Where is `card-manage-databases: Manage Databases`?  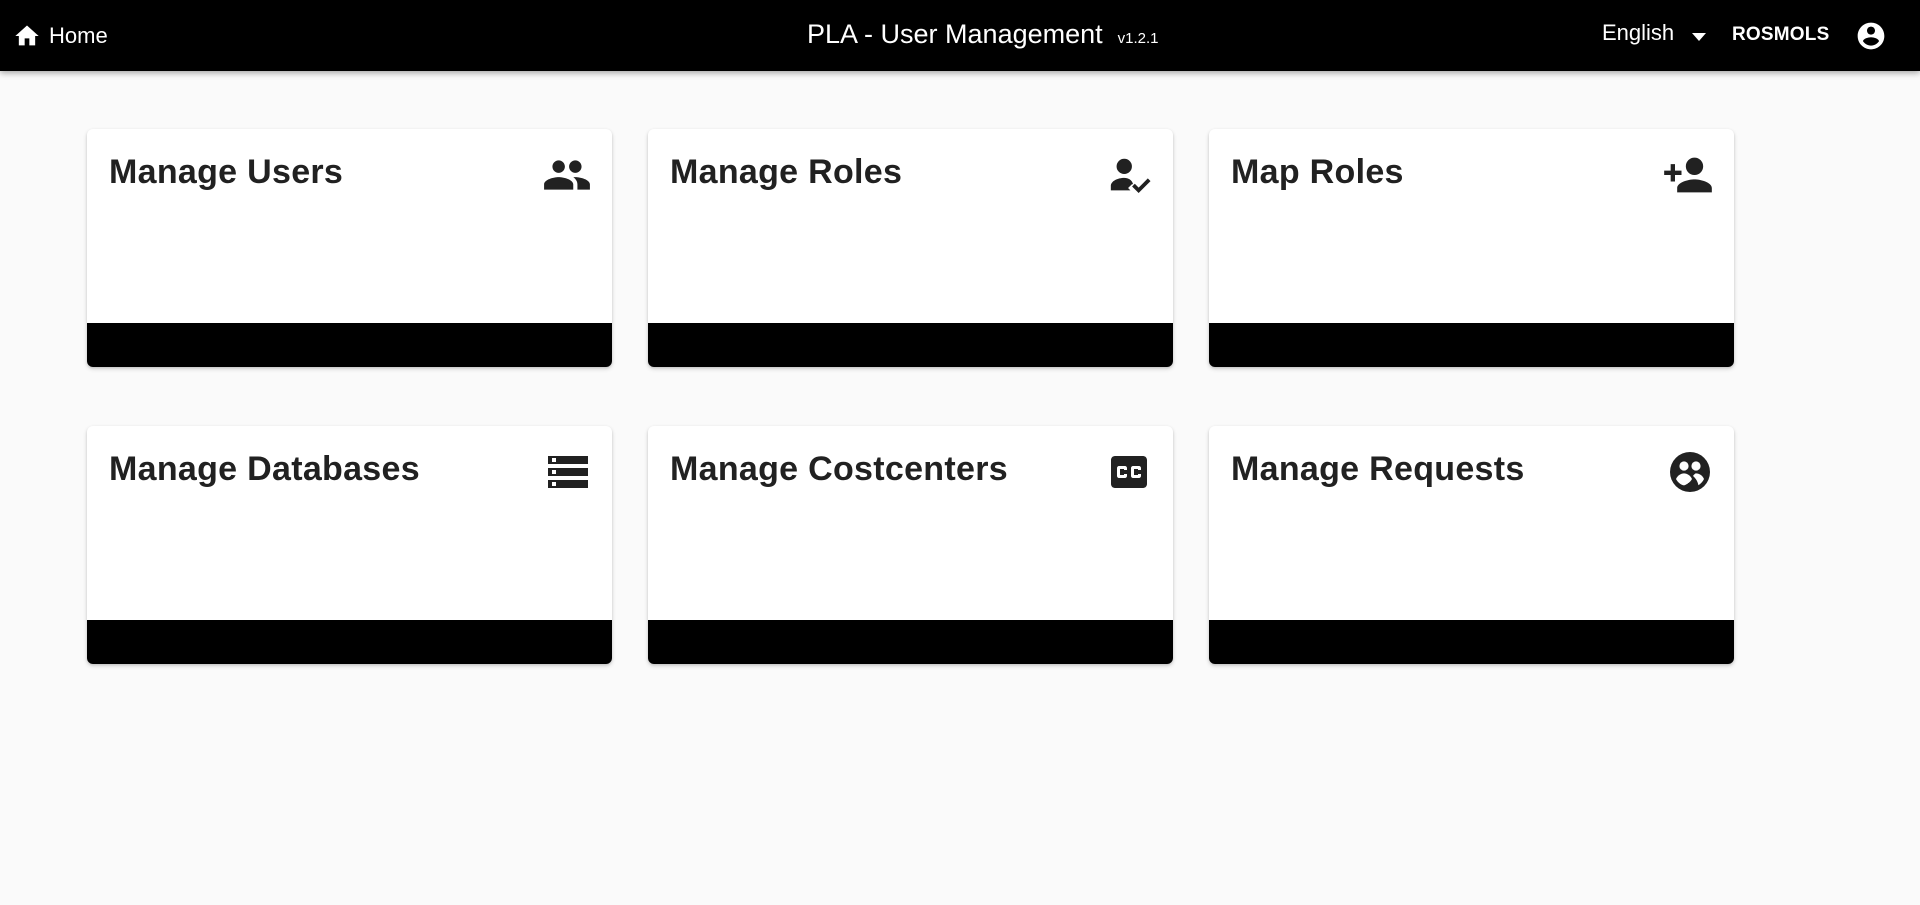 card-manage-databases: Manage Databases is located at coordinates (349, 545).